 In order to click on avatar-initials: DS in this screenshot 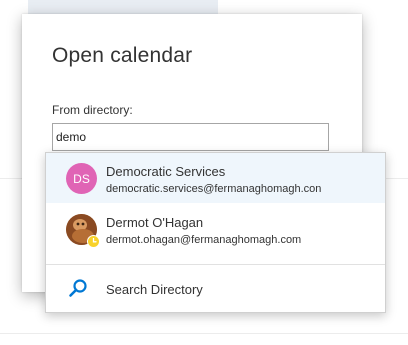, I will do `click(81, 178)`.